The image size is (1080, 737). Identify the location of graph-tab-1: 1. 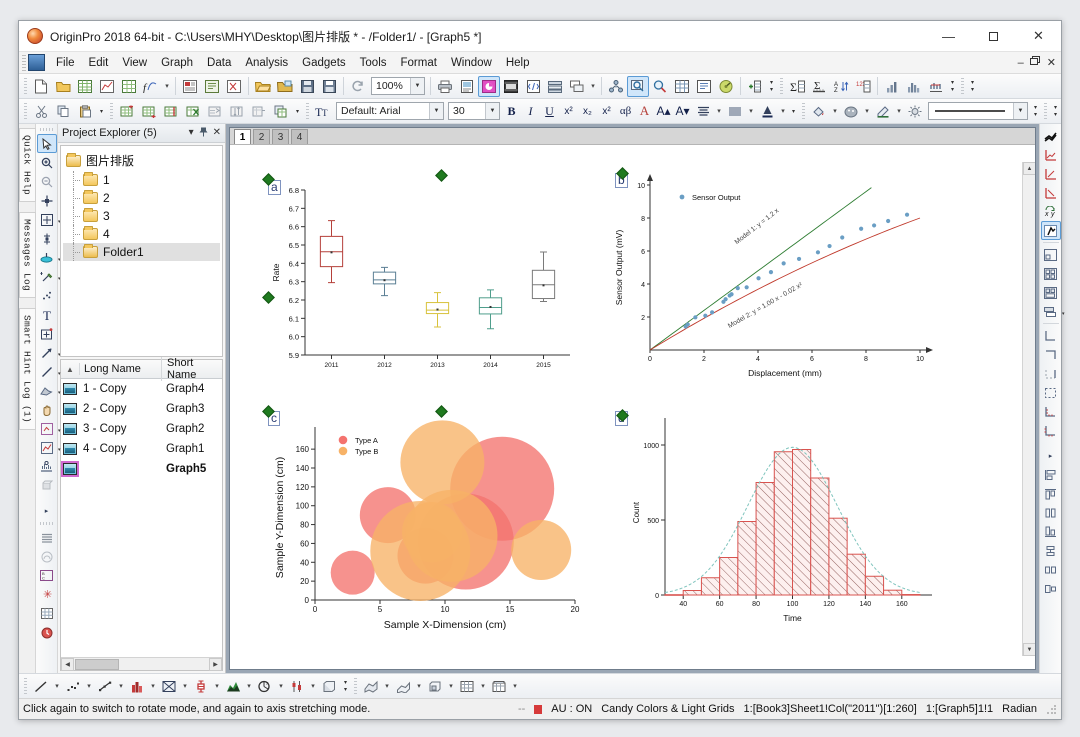
(242, 136).